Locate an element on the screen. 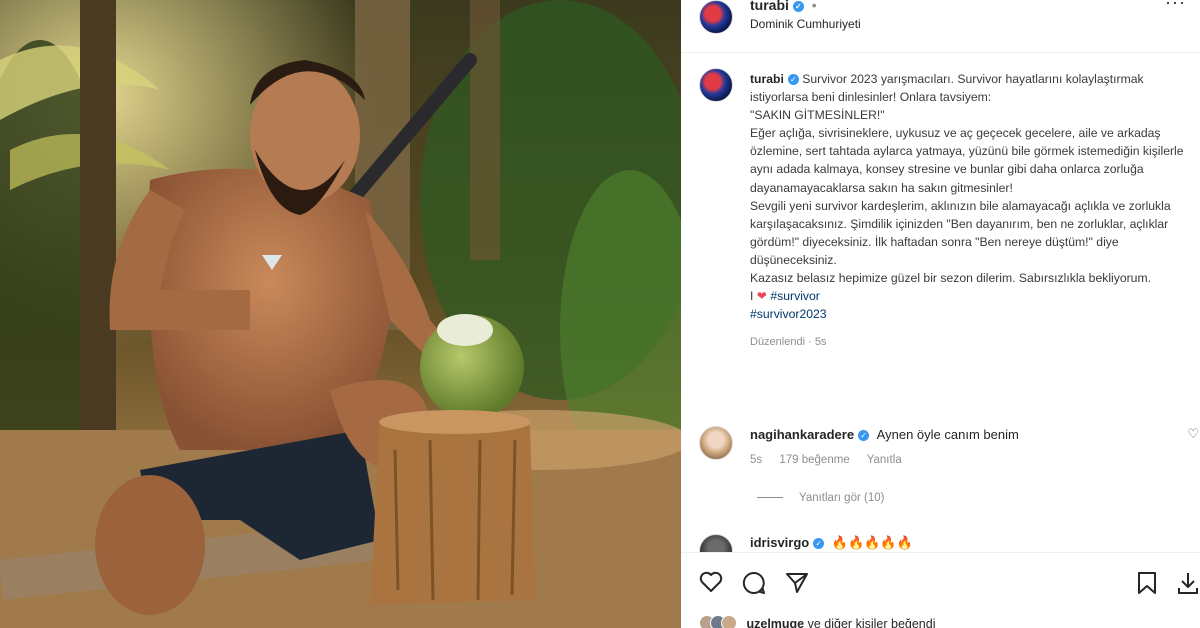 The height and width of the screenshot is (628, 1200). caption-username: turabi is located at coordinates (767, 79).